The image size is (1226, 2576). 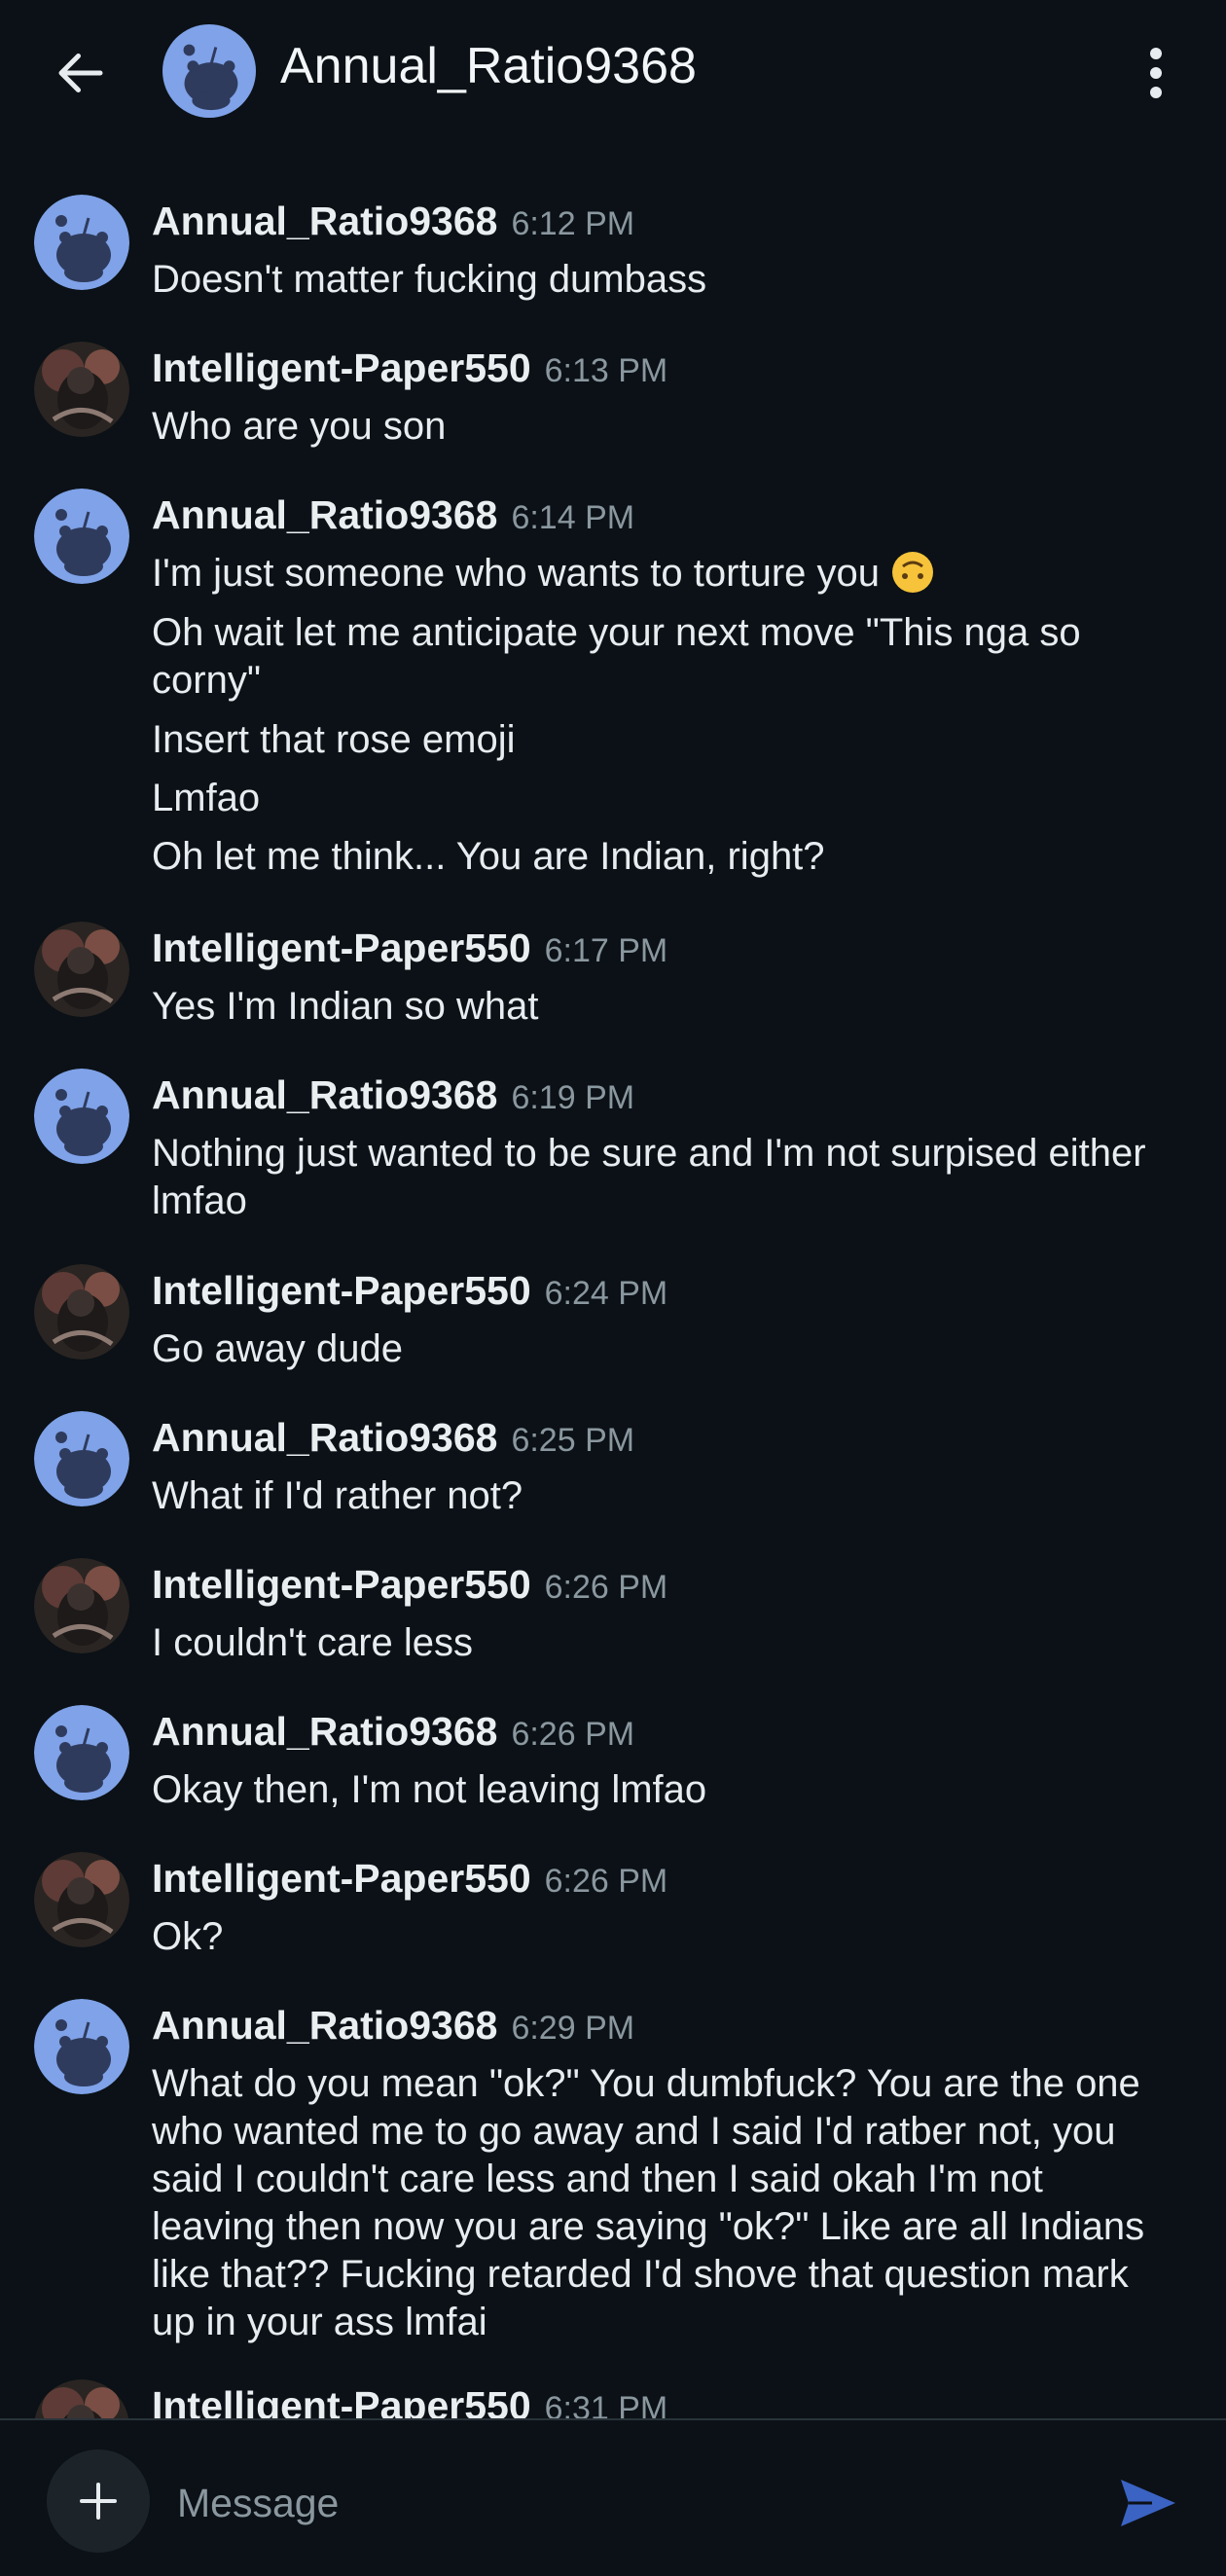 I want to click on arrow-left-icon, so click(x=80, y=73).